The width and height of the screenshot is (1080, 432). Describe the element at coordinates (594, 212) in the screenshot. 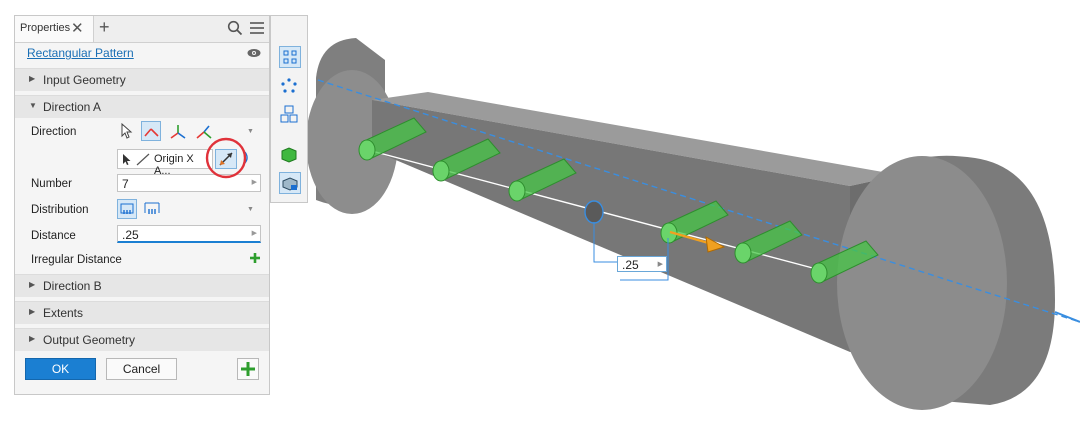

I see `source-hole` at that location.